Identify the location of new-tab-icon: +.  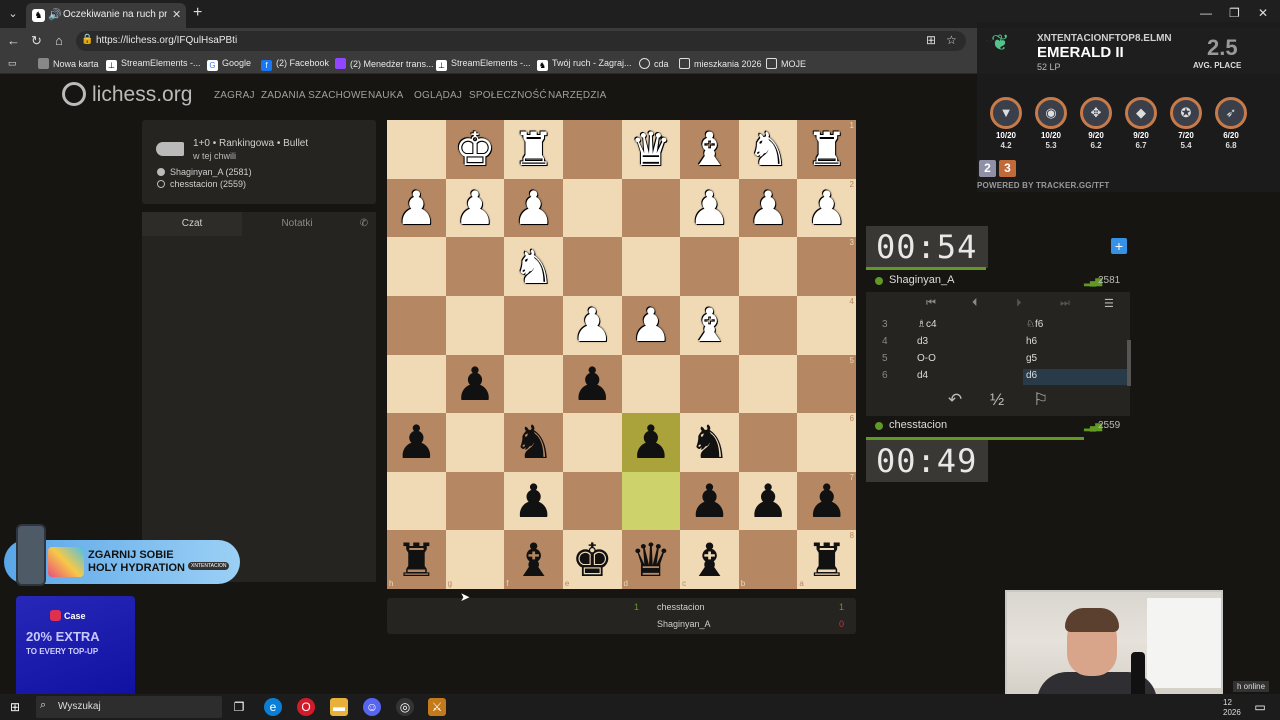
(197, 13).